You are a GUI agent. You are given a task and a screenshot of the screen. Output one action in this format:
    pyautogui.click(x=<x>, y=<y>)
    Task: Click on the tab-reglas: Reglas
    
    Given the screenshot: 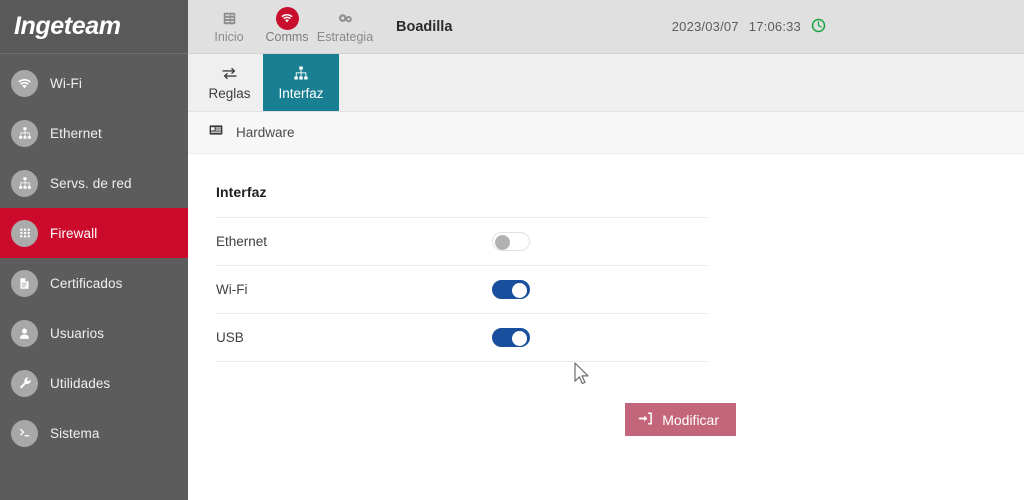 What is the action you would take?
    pyautogui.click(x=229, y=82)
    